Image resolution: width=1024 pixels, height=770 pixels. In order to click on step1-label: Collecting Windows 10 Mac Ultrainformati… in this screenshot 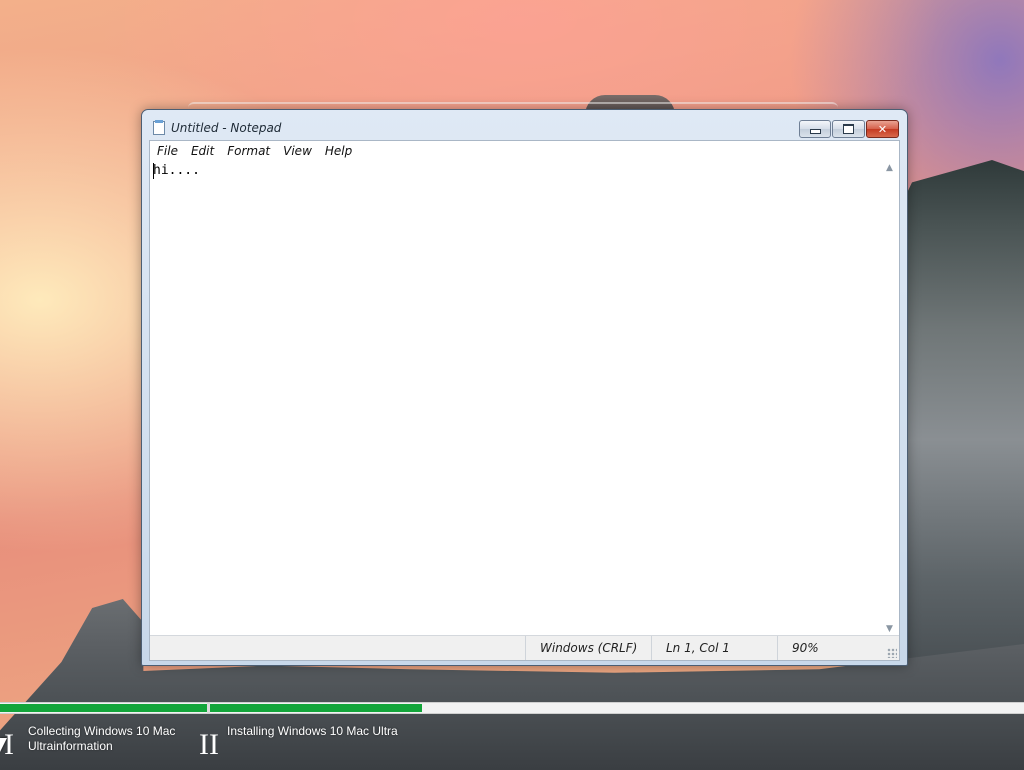, I will do `click(102, 738)`.